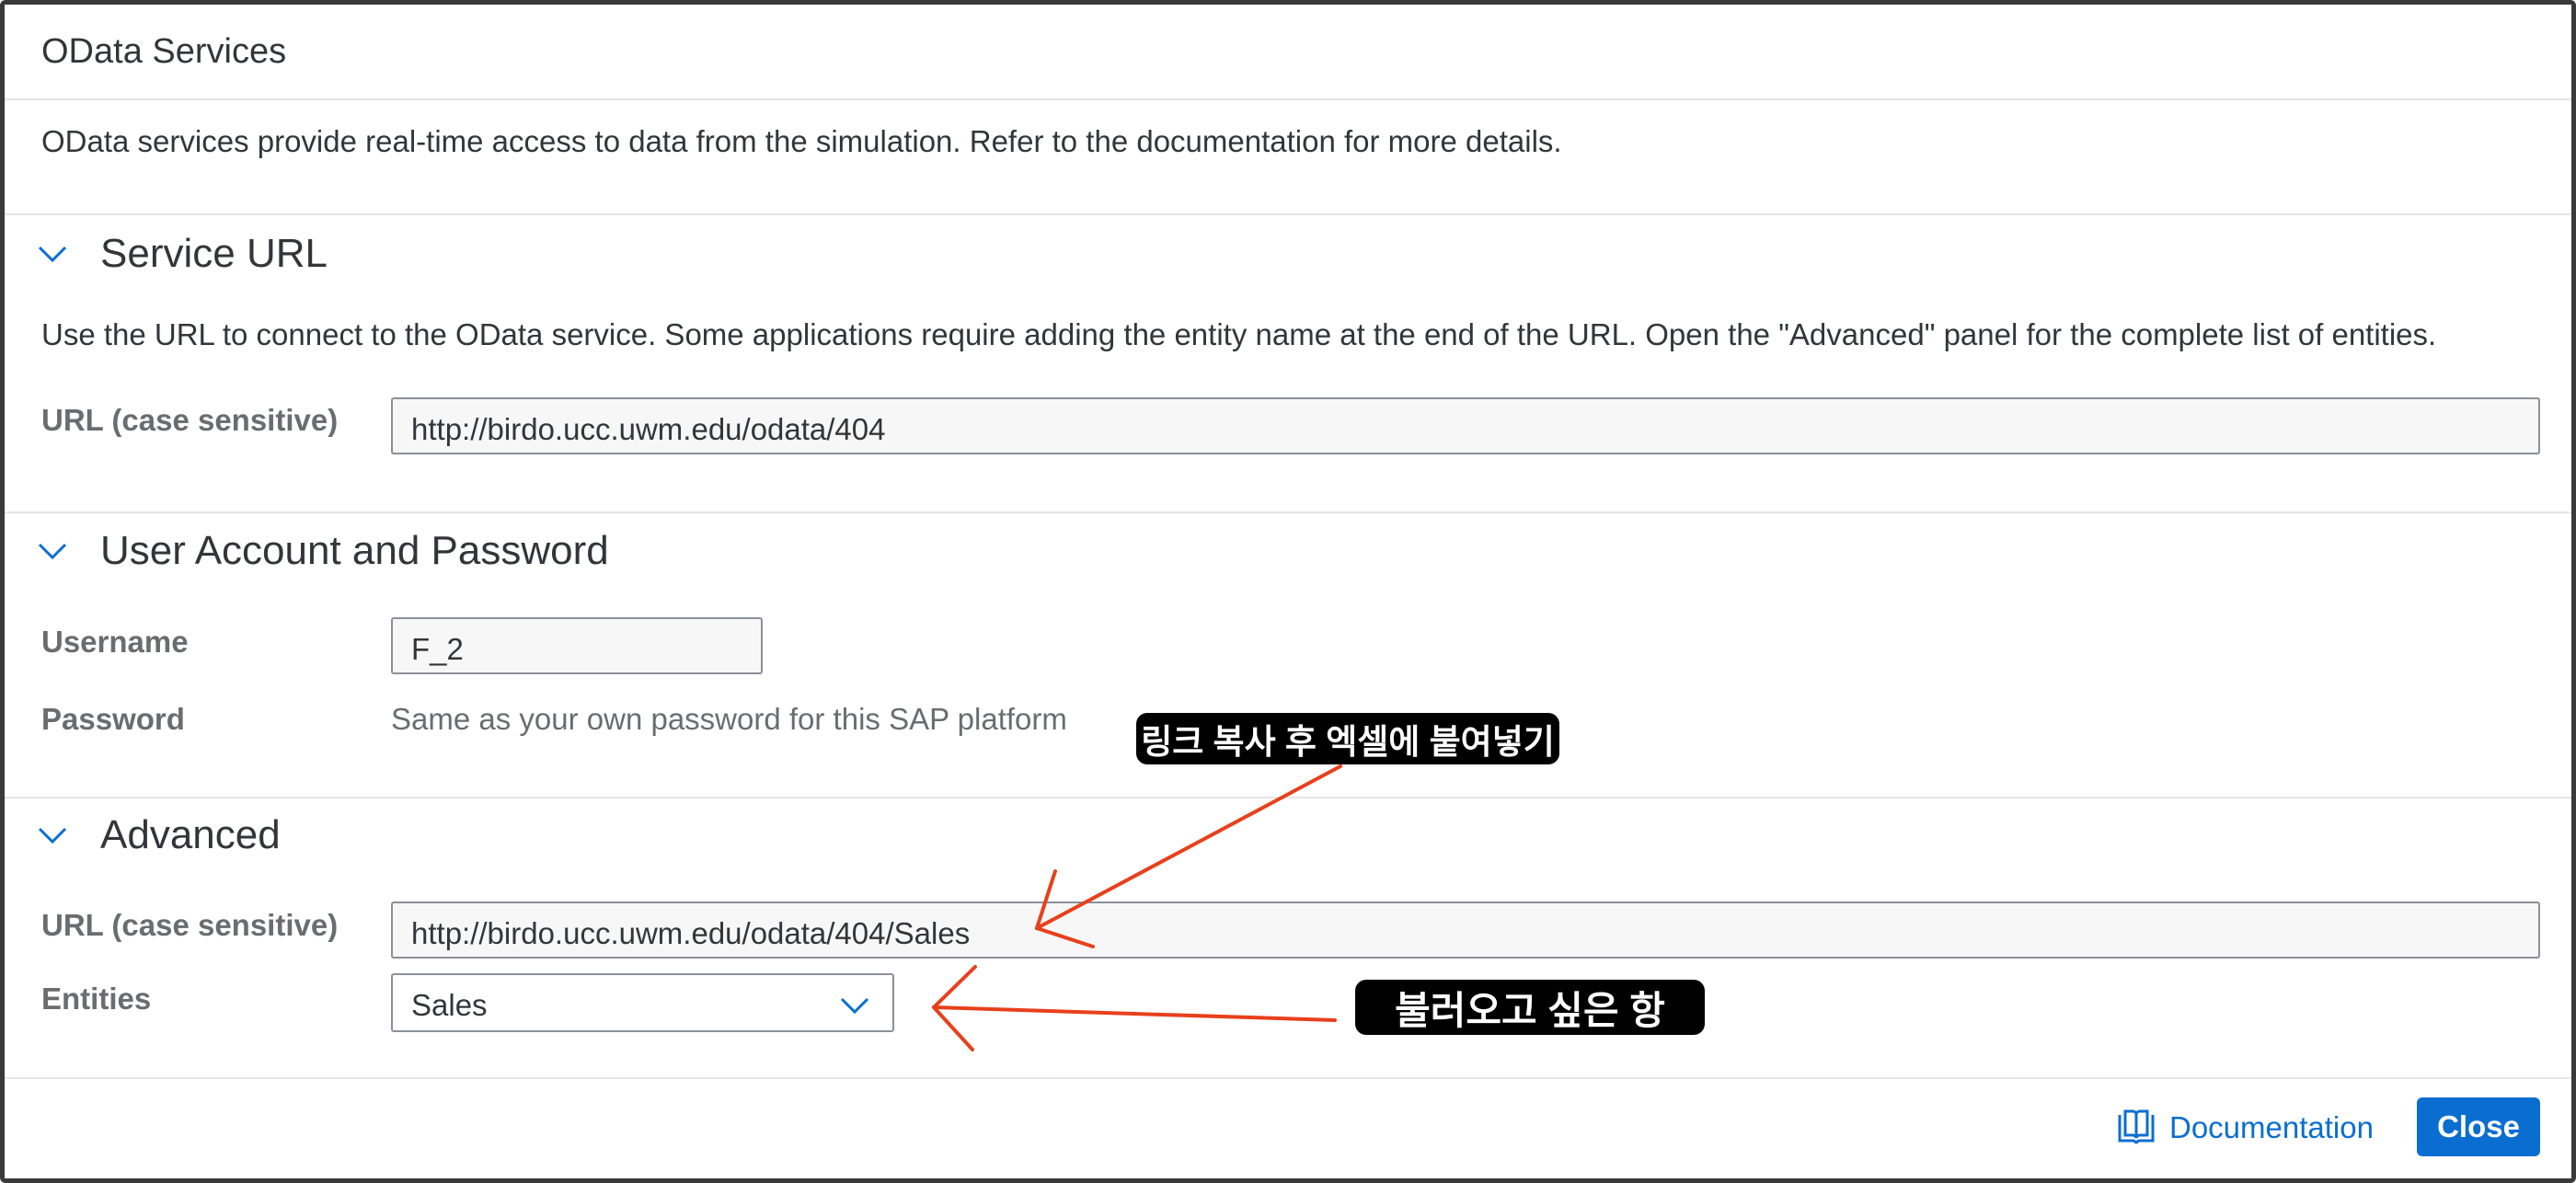 This screenshot has height=1183, width=2576. I want to click on section-title: Service URL, so click(214, 253).